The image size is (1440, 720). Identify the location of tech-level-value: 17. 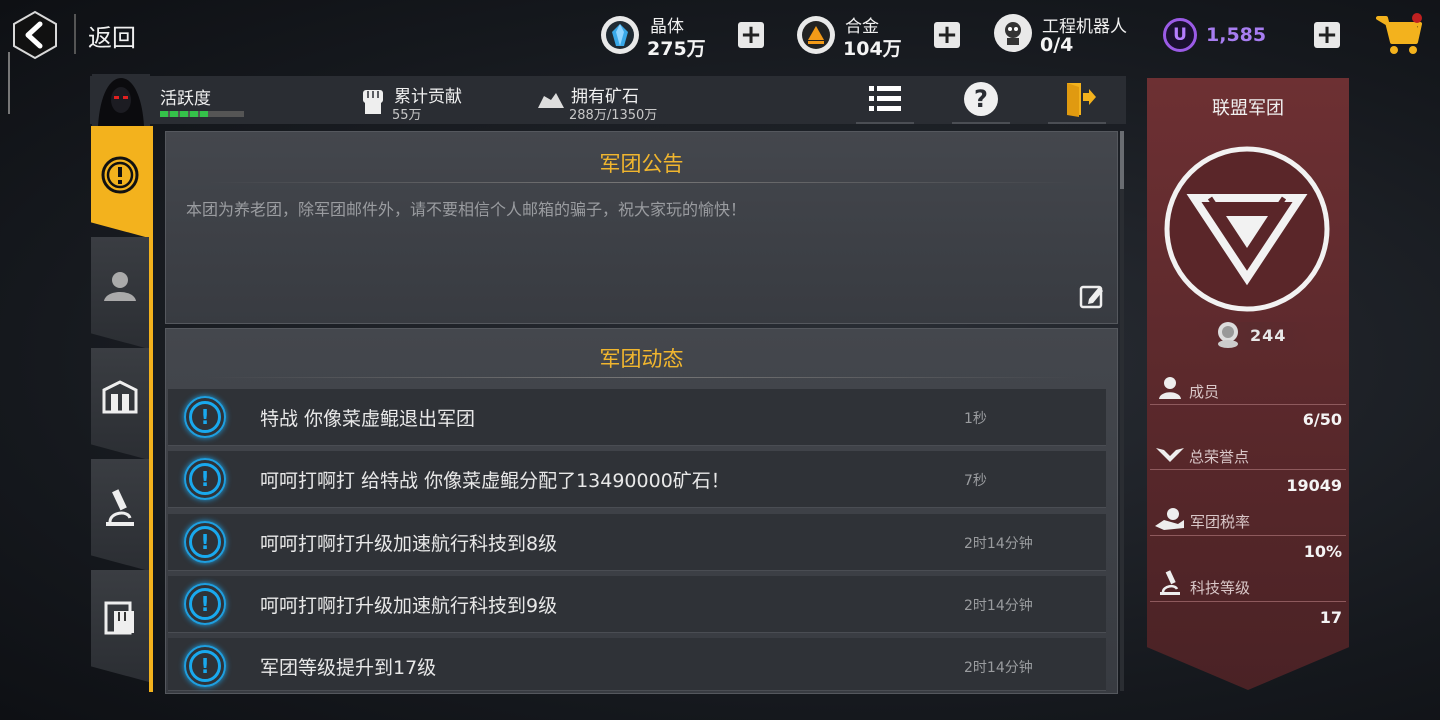
(1330, 617).